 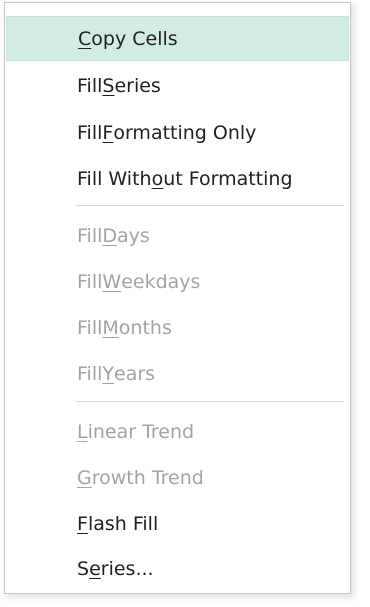 I want to click on access-key: W, so click(x=112, y=281).